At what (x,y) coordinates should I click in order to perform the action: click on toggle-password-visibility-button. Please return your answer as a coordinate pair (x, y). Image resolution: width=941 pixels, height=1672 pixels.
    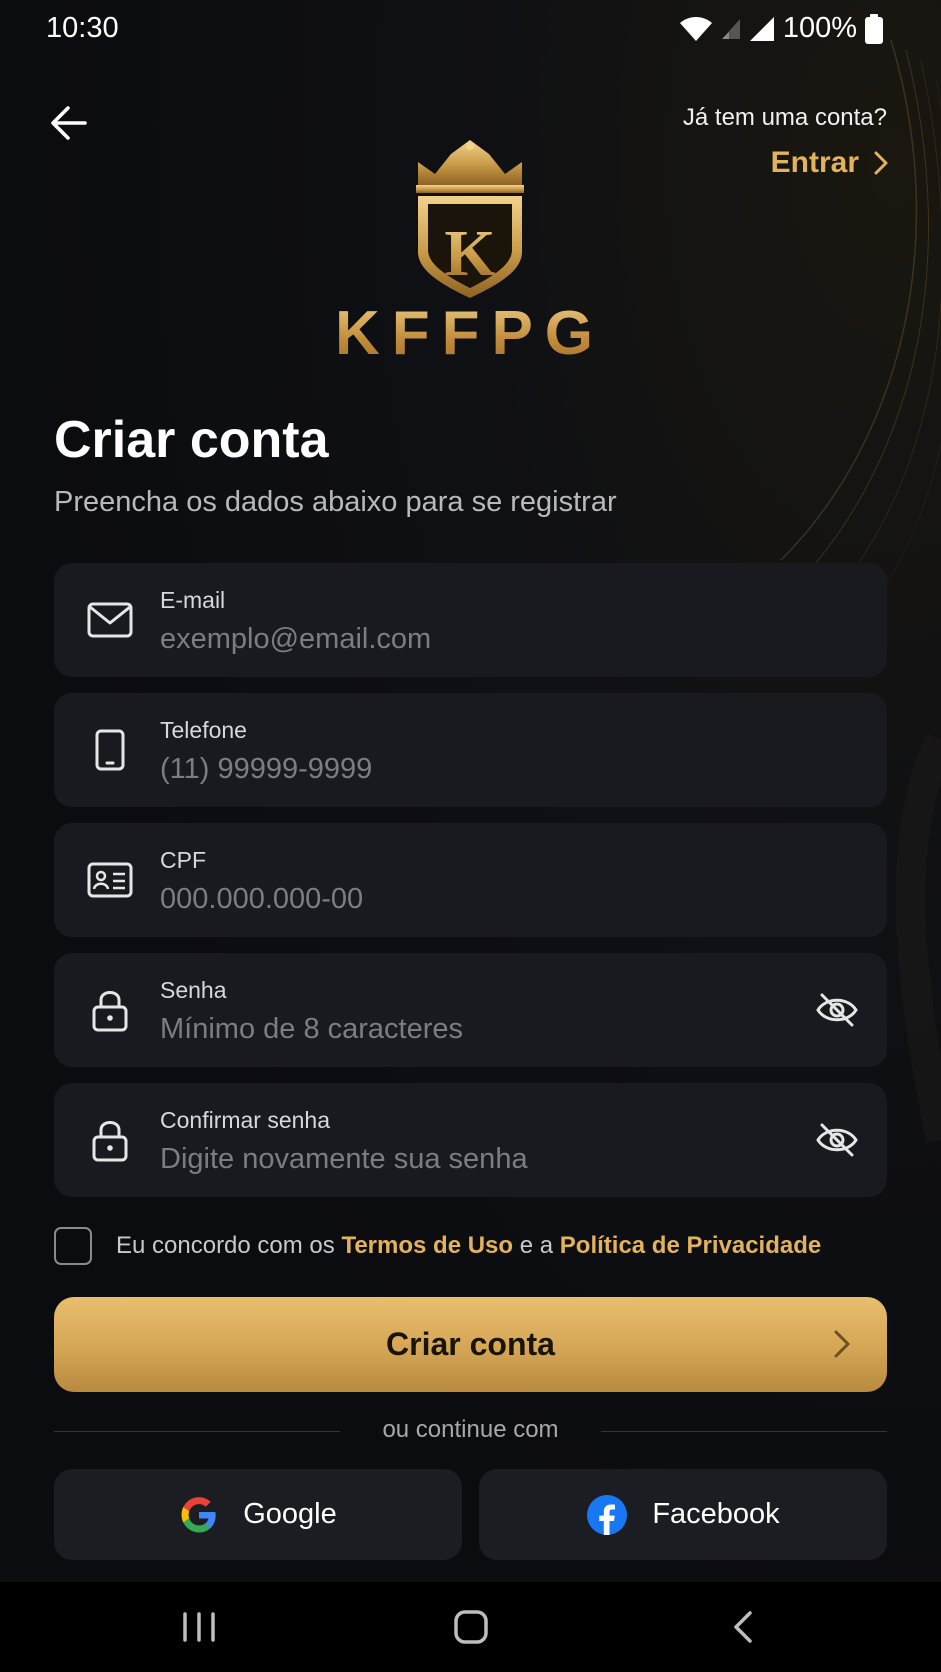
    Looking at the image, I should click on (837, 1010).